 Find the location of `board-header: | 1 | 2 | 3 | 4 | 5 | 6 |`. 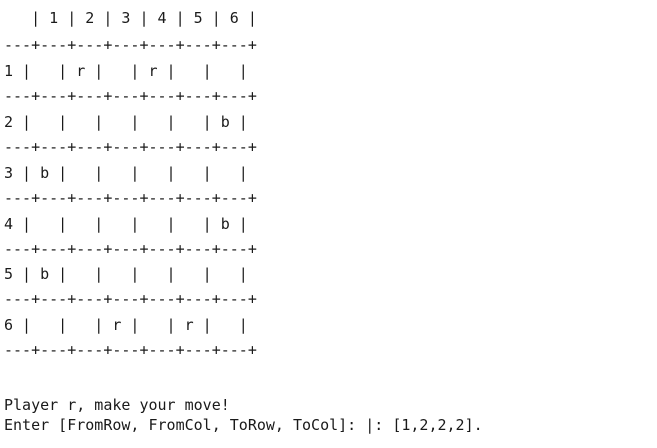

board-header: | 1 | 2 | 3 | 4 | 5 | 6 | is located at coordinates (130, 18).